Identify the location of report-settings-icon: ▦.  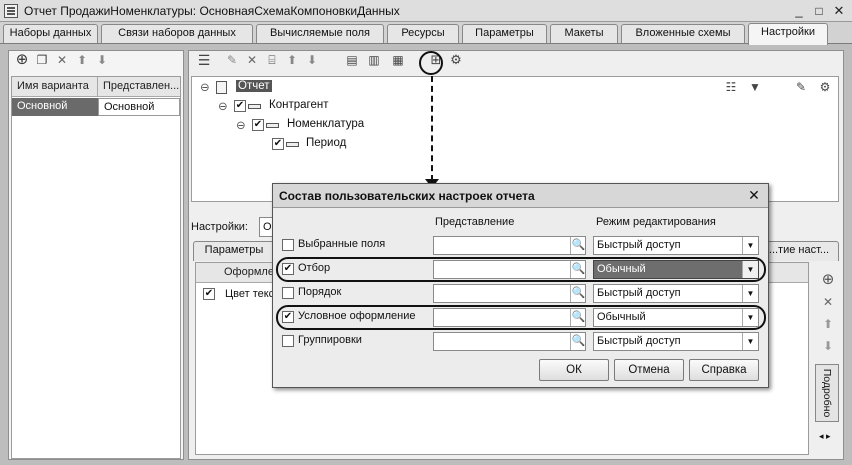
(398, 60).